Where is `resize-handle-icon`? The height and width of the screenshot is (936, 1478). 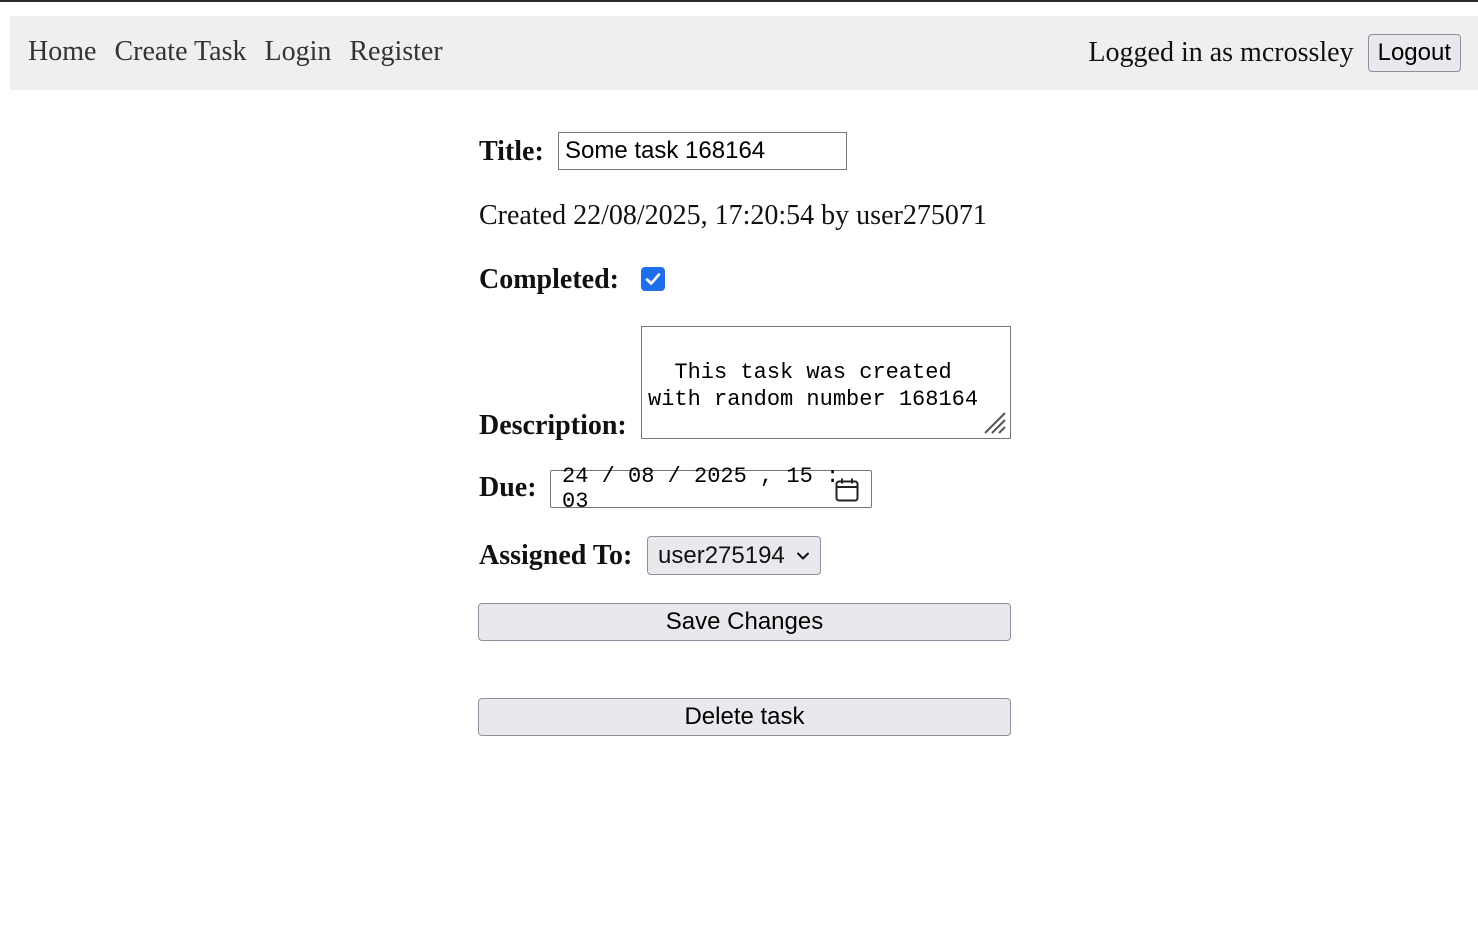 resize-handle-icon is located at coordinates (994, 422).